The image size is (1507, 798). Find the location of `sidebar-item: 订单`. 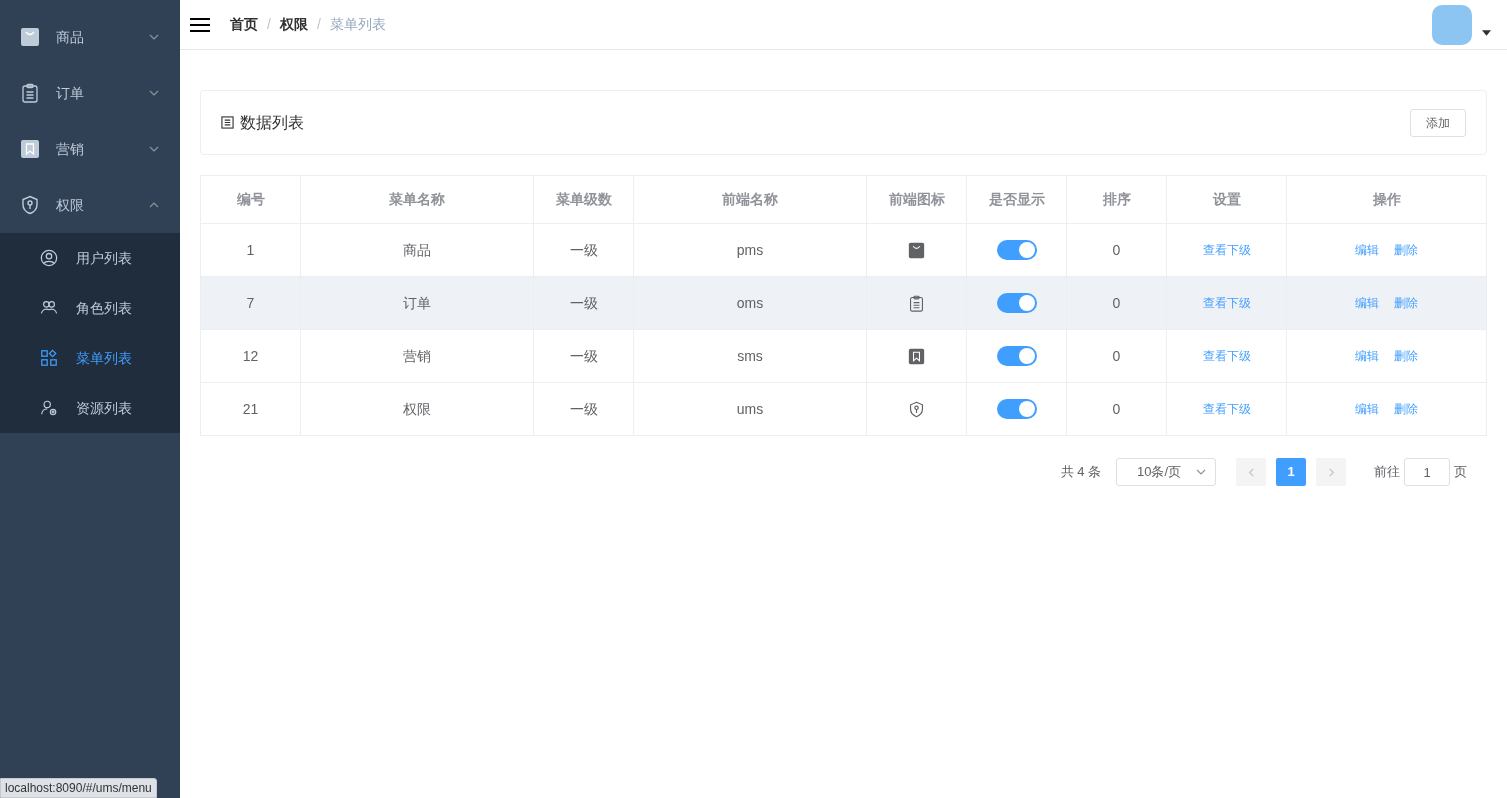

sidebar-item: 订单 is located at coordinates (90, 93).